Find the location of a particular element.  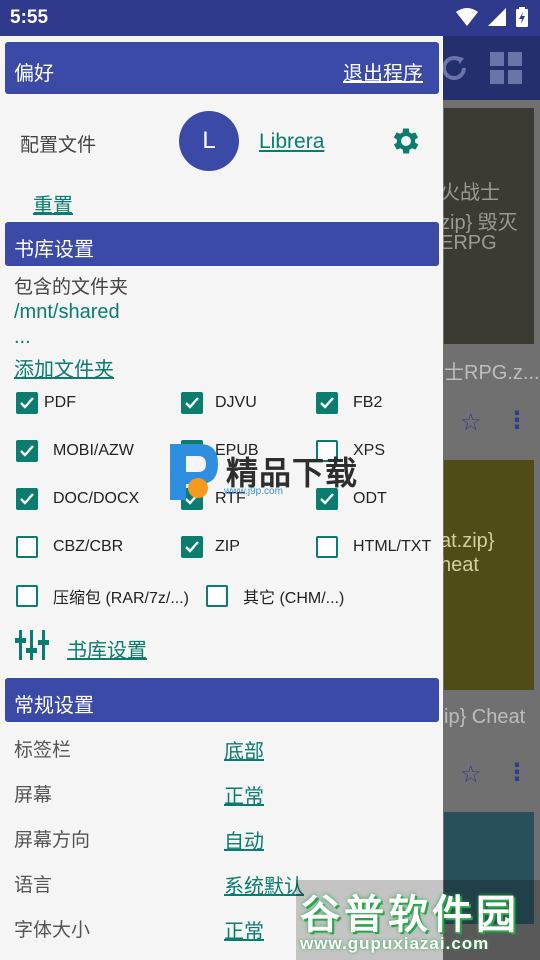

checkbox-label: FB2 is located at coordinates (368, 402).